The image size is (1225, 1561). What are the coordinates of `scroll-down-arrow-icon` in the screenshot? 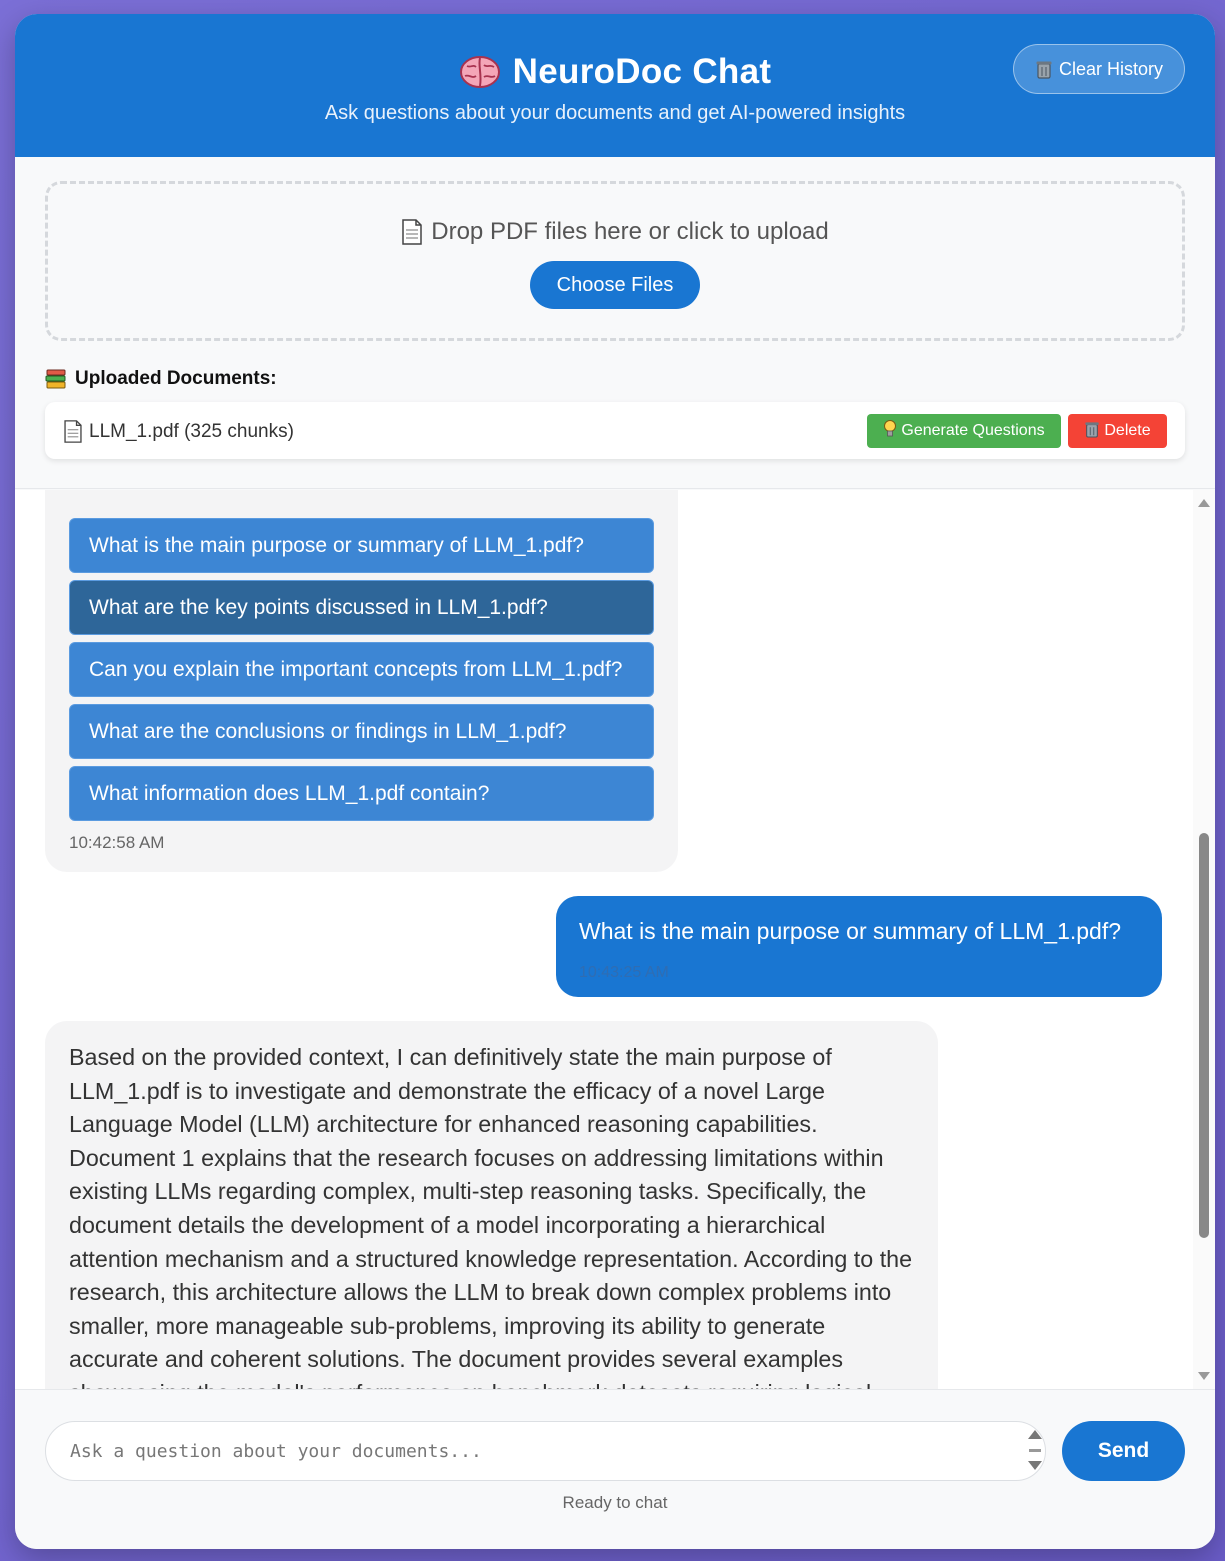 It's located at (1204, 1376).